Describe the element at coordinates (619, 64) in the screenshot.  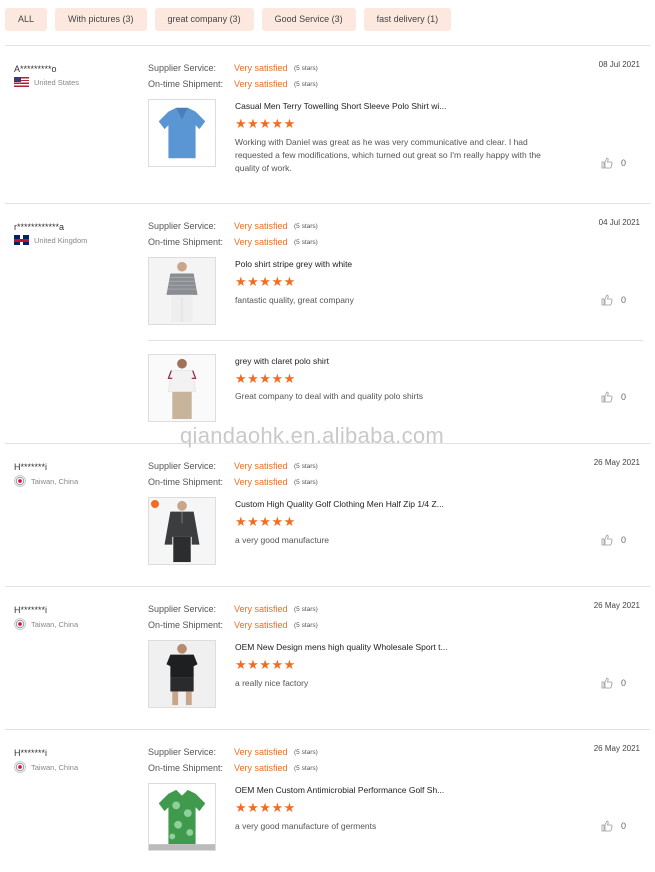
I see `review-date: 08 Jul 2021` at that location.